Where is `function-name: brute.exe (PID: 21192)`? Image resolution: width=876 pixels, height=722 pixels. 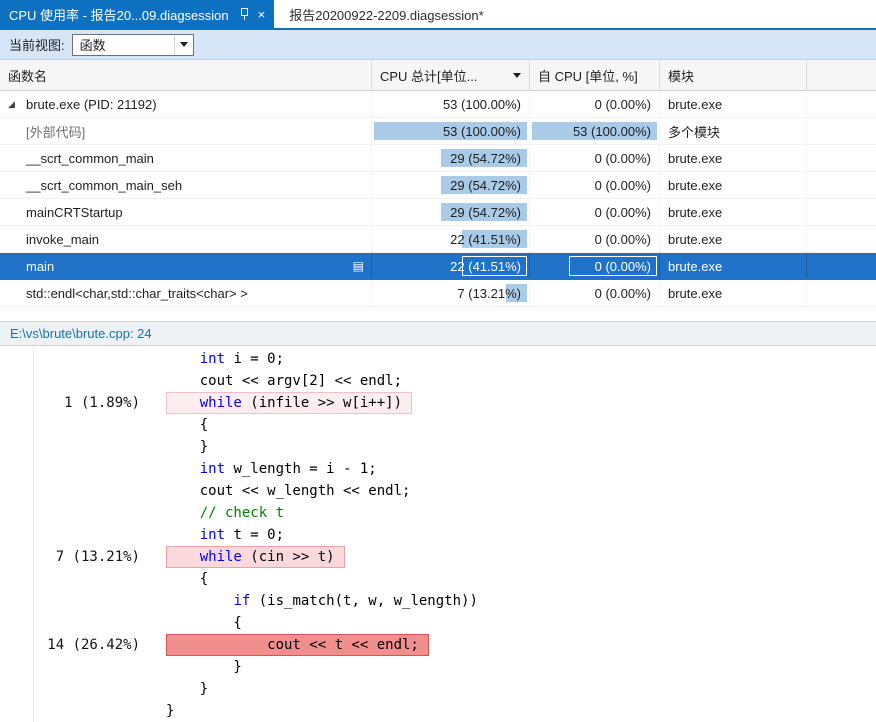 function-name: brute.exe (PID: 21192) is located at coordinates (91, 104).